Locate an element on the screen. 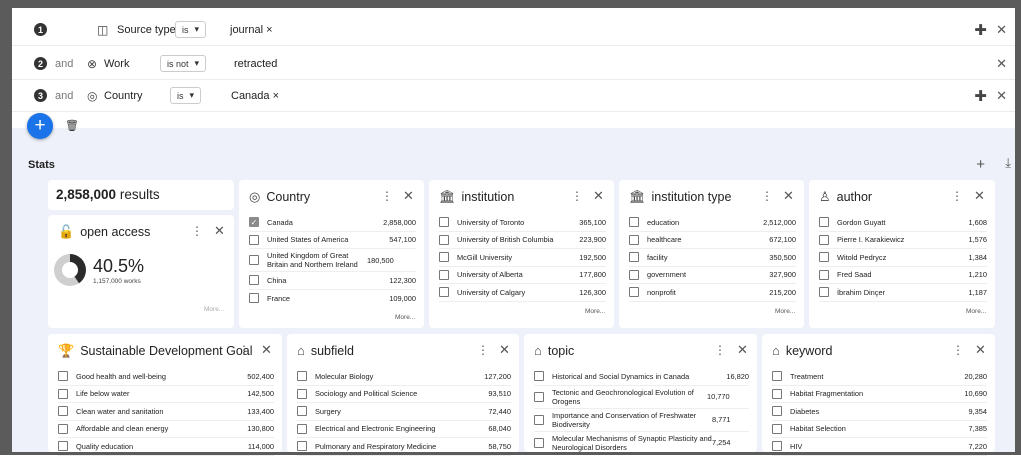  list-item: Clean water and sanitation133,400 is located at coordinates (166, 412).